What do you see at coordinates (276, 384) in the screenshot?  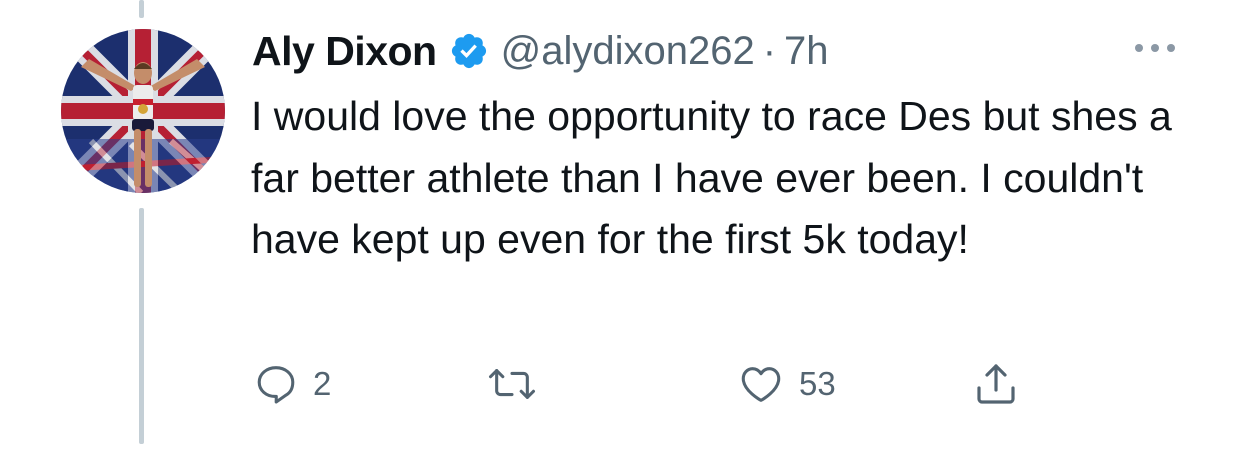 I see `reply-bubble-icon` at bounding box center [276, 384].